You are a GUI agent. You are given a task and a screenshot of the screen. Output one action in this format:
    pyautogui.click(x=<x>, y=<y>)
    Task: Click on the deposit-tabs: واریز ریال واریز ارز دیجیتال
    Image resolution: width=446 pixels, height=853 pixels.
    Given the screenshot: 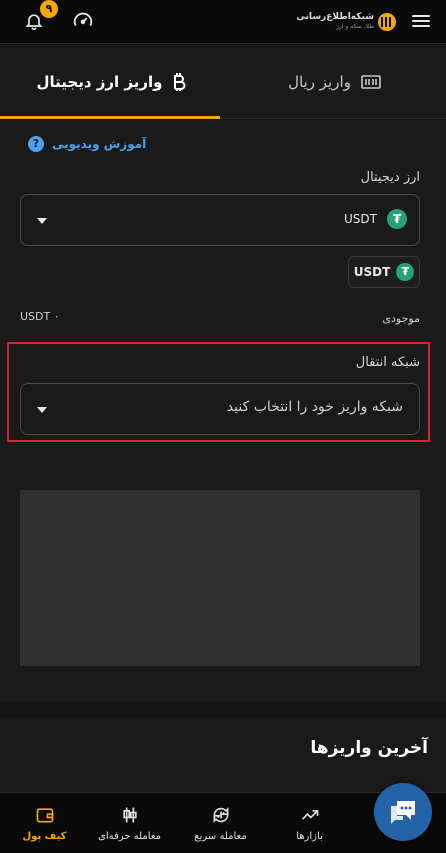 What is the action you would take?
    pyautogui.click(x=223, y=81)
    